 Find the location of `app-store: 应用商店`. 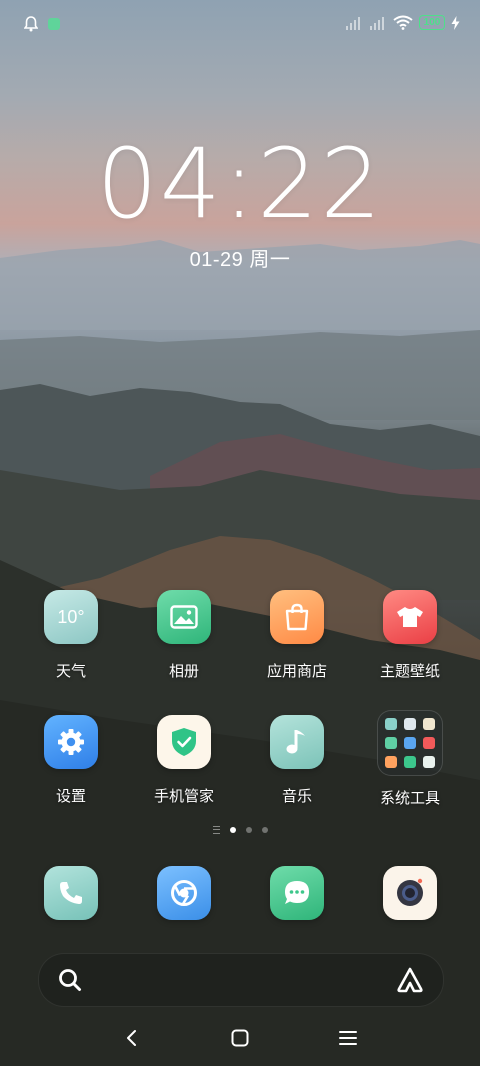

app-store: 应用商店 is located at coordinates (297, 635).